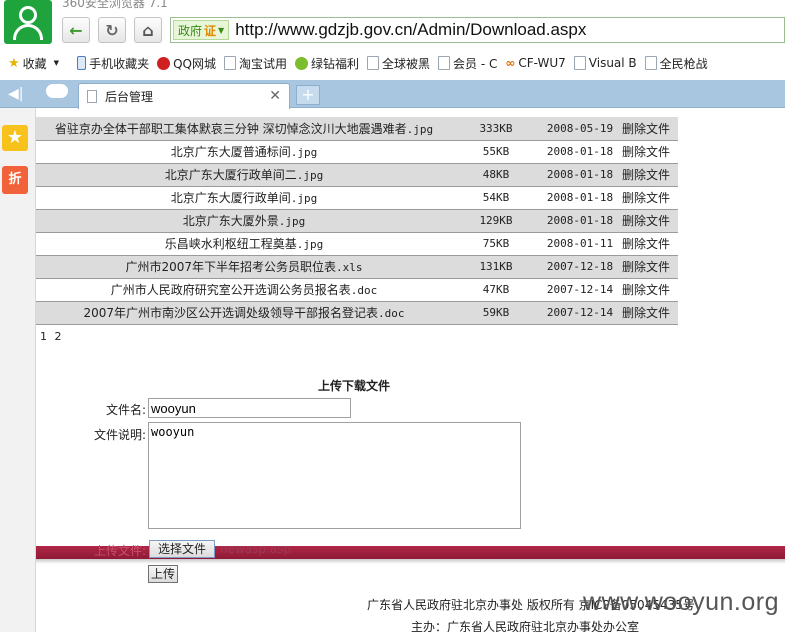 This screenshot has width=785, height=632. What do you see at coordinates (82, 63) in the screenshot?
I see `phone-icon` at bounding box center [82, 63].